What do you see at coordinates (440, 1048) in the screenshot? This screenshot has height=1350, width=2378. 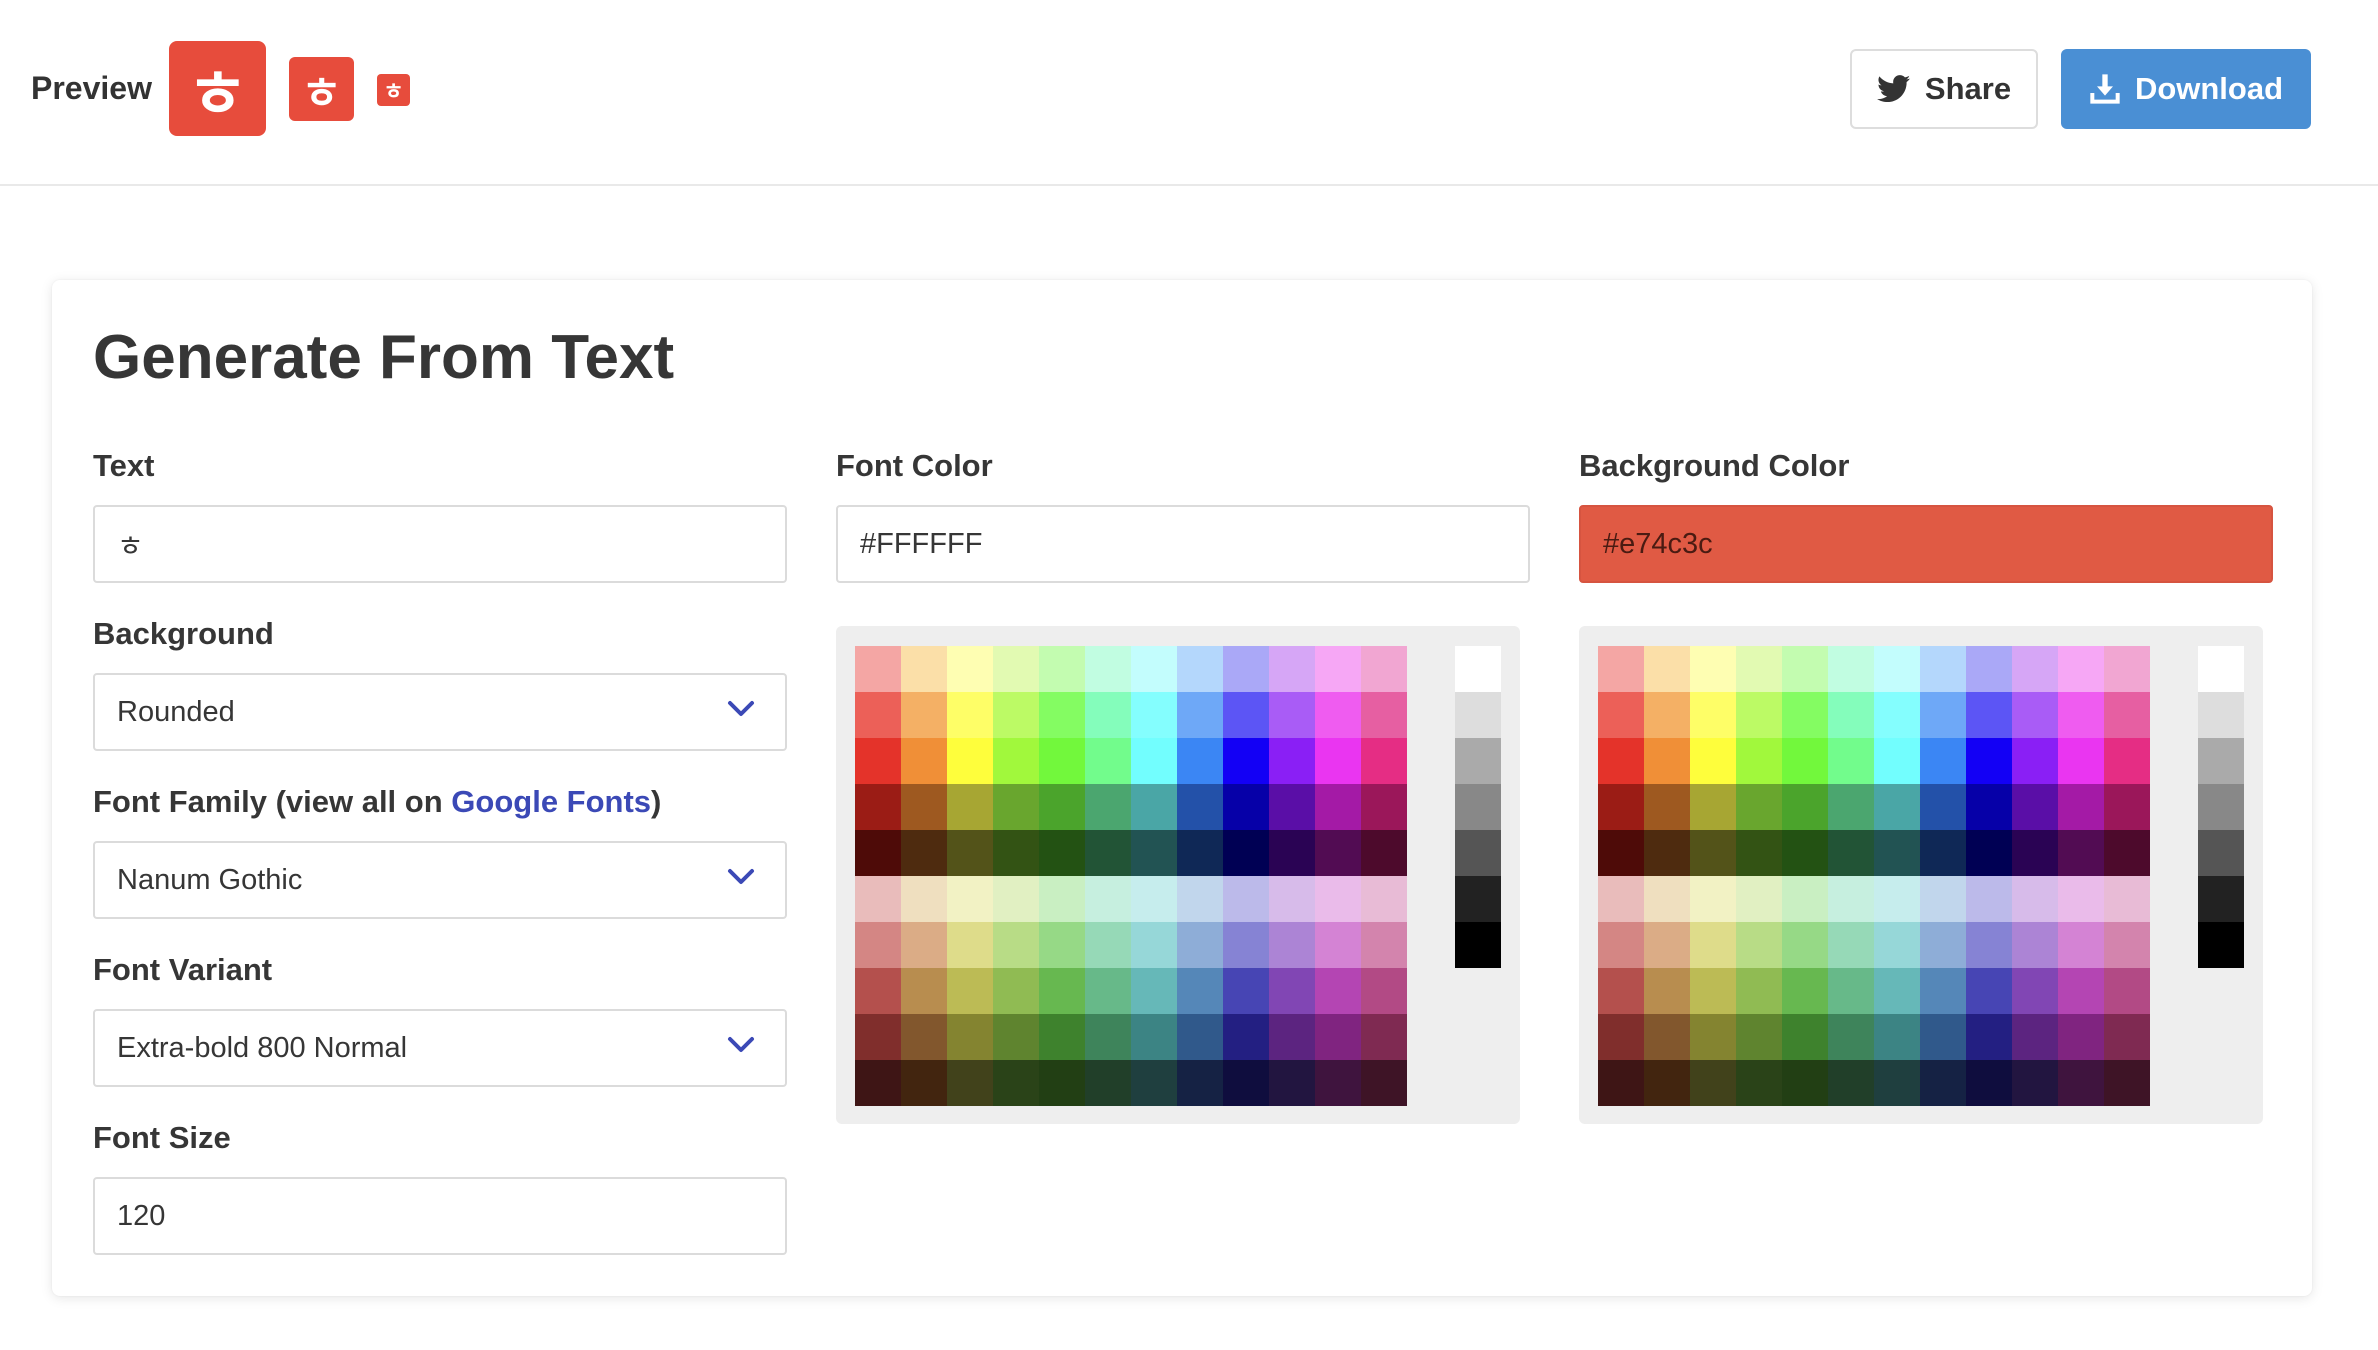 I see `font-variant-select: Extra-bold 800 Normal` at bounding box center [440, 1048].